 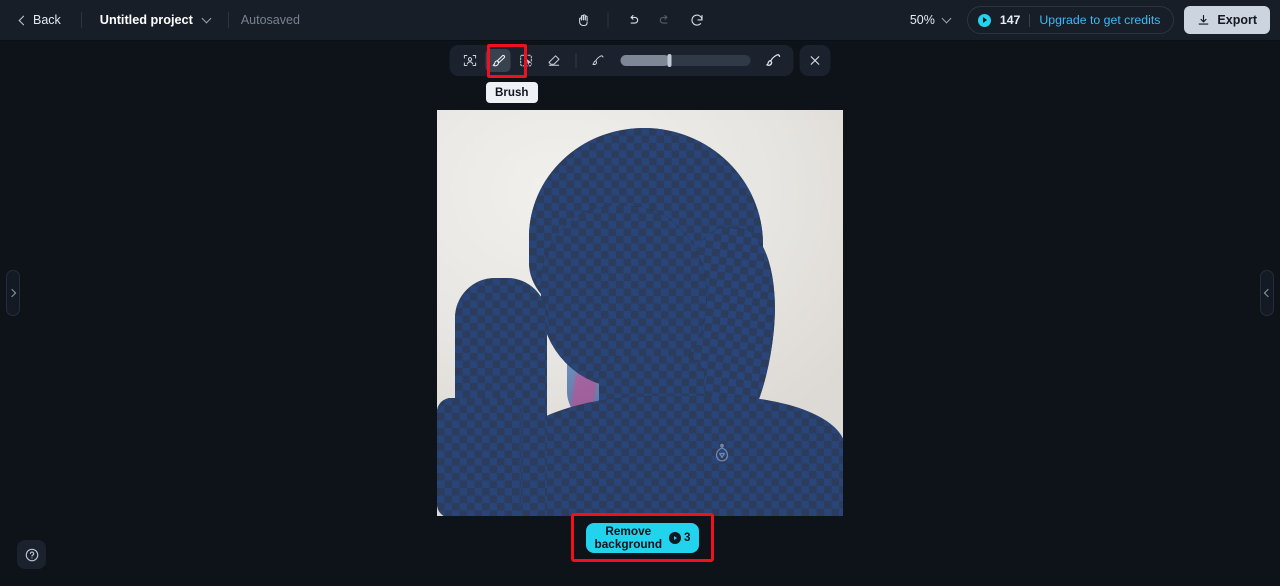 I want to click on brush-small-icon, so click(x=598, y=60).